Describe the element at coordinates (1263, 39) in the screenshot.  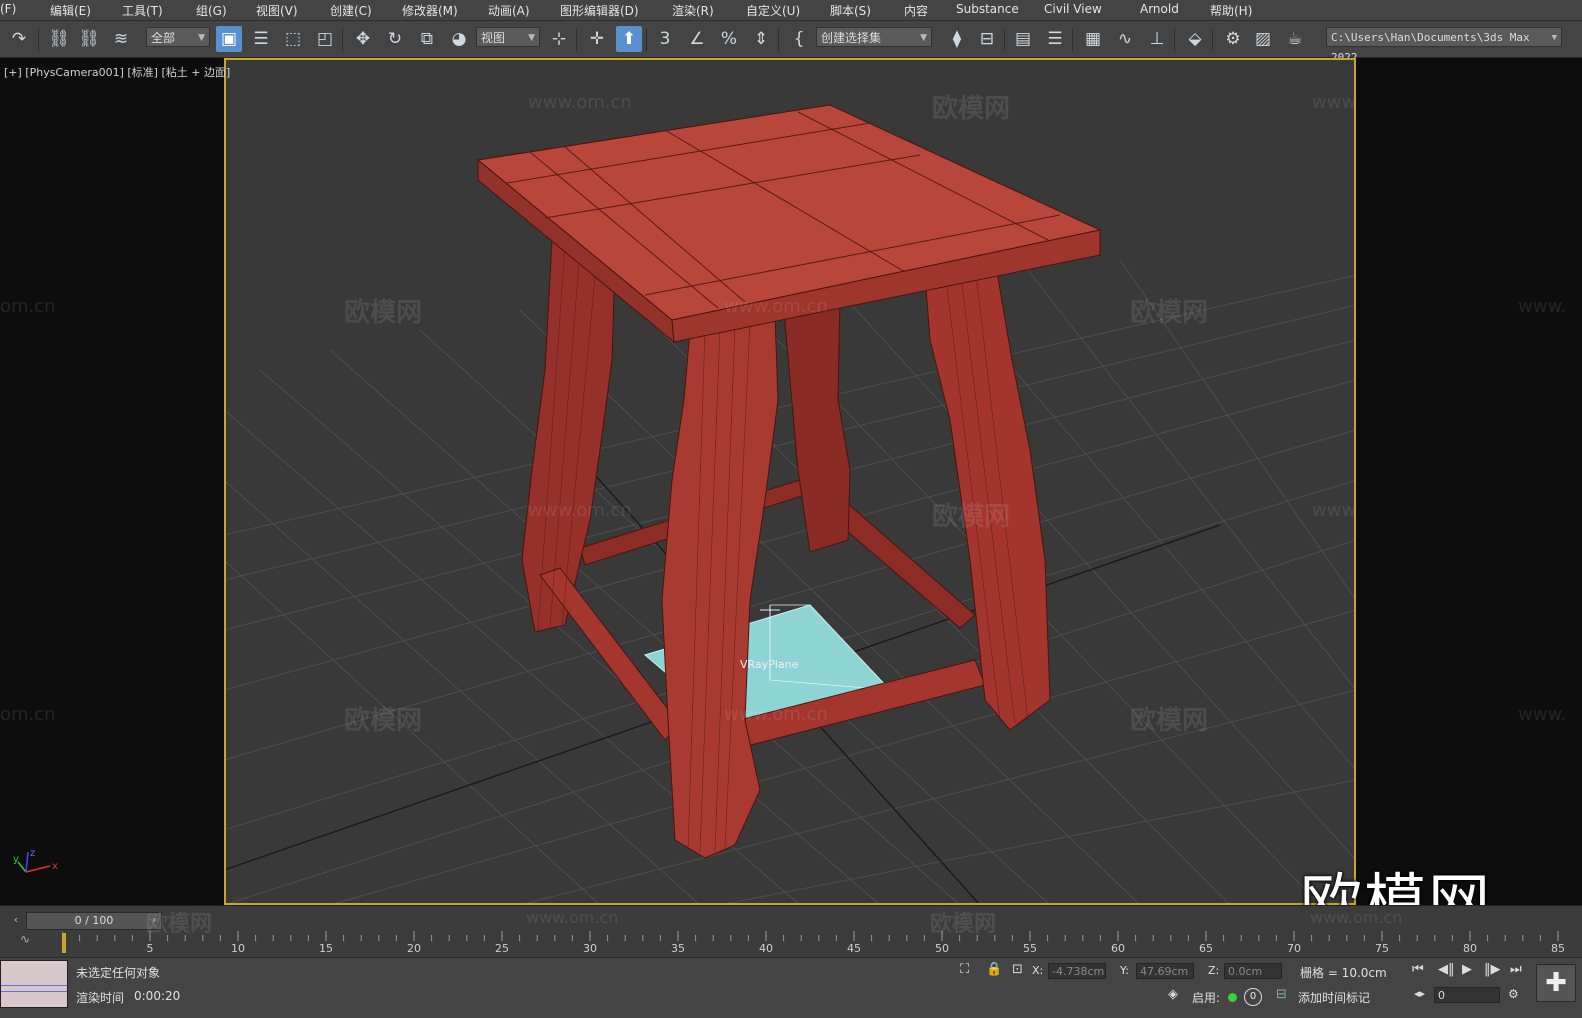
I see `rendered-frame-window-icon: ▨` at that location.